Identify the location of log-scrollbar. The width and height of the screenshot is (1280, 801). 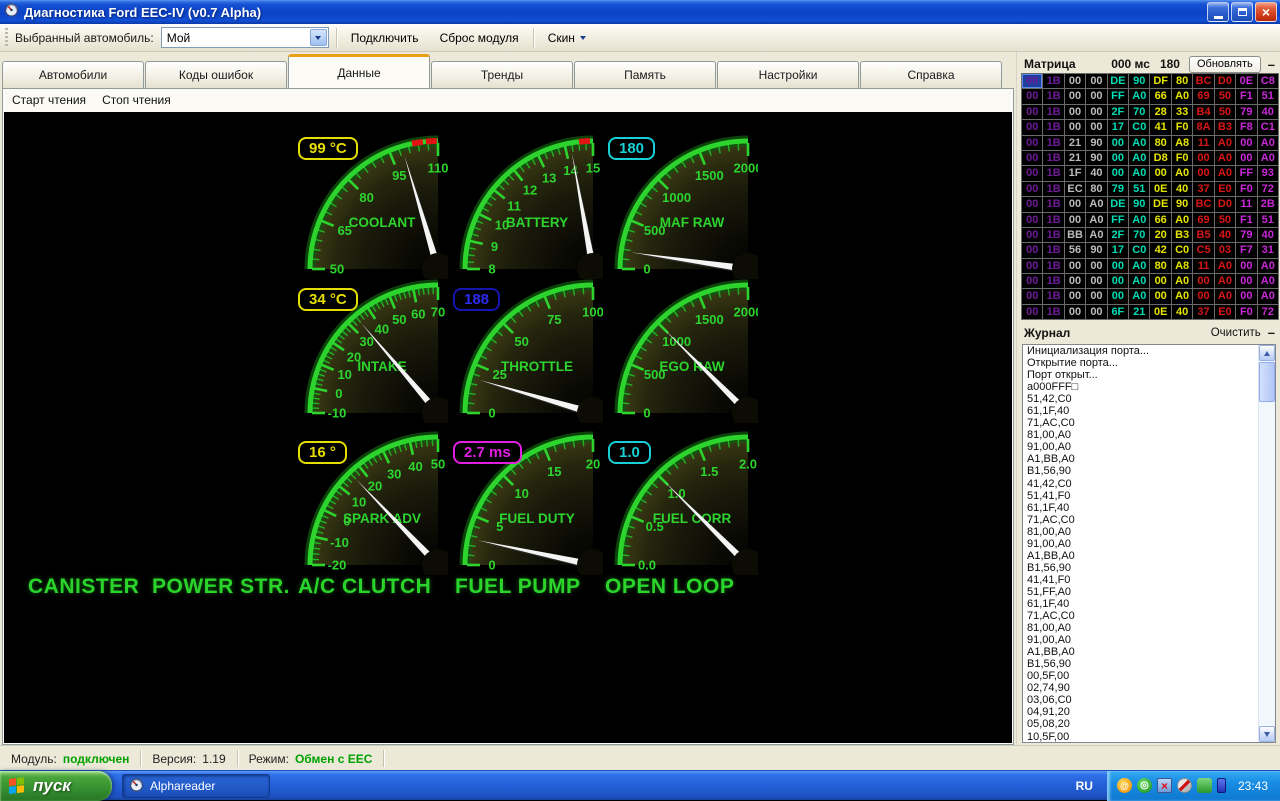
(1266, 543).